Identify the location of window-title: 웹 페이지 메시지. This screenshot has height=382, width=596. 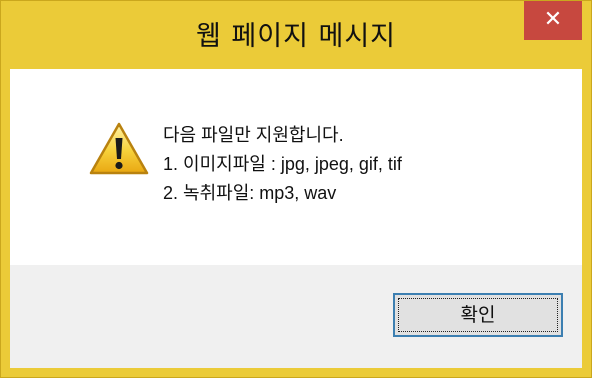
(296, 36).